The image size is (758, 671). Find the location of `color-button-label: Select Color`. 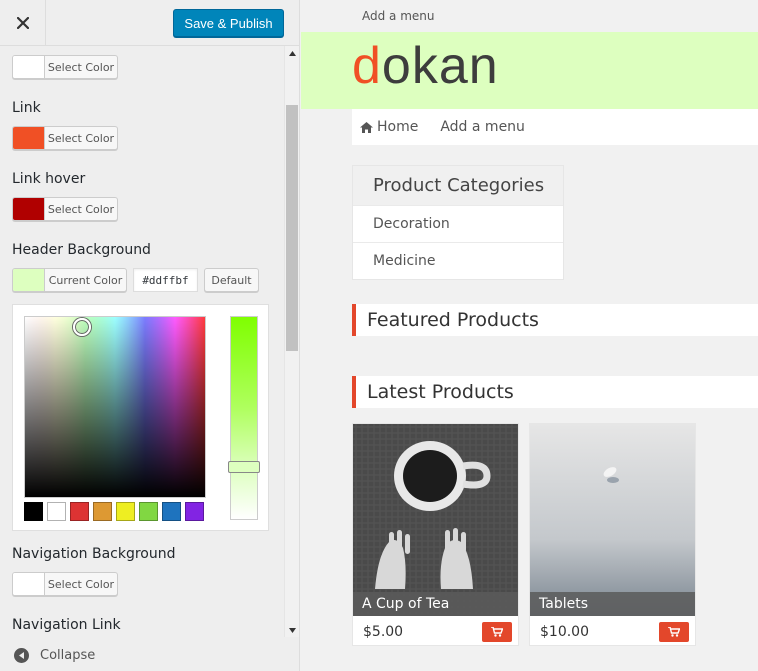

color-button-label: Select Color is located at coordinates (81, 67).